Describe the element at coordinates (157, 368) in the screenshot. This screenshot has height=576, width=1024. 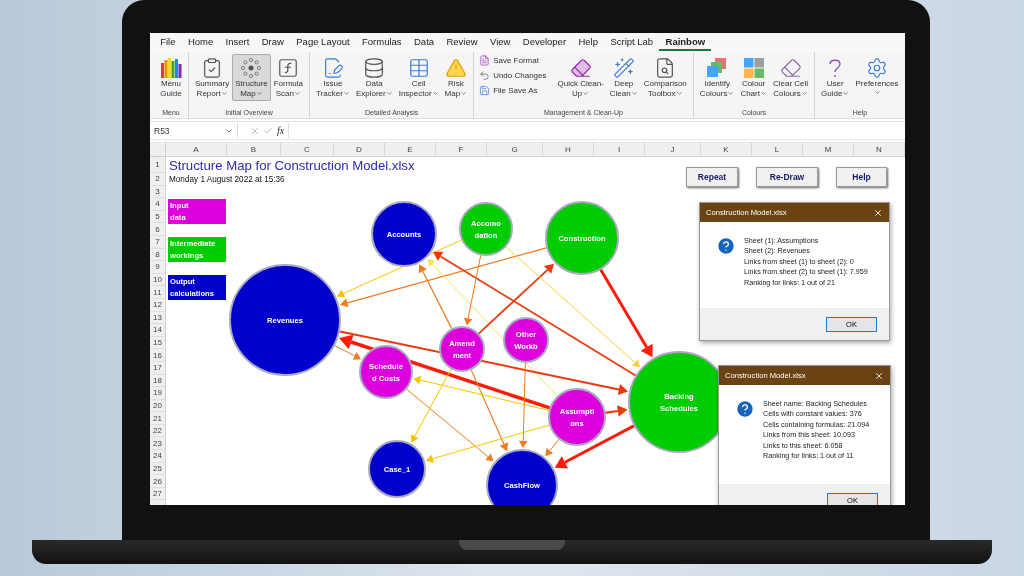
I see `row-header: 17` at that location.